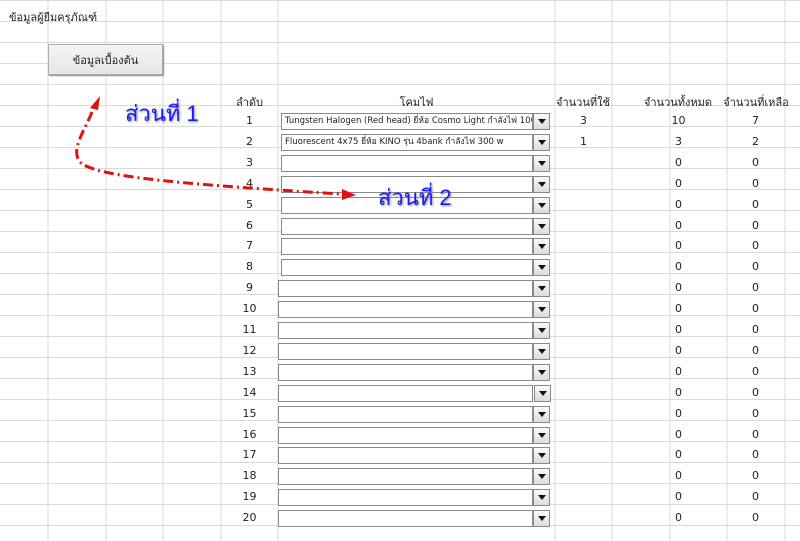 The height and width of the screenshot is (541, 800). What do you see at coordinates (249, 350) in the screenshot?
I see `row-number: 12` at bounding box center [249, 350].